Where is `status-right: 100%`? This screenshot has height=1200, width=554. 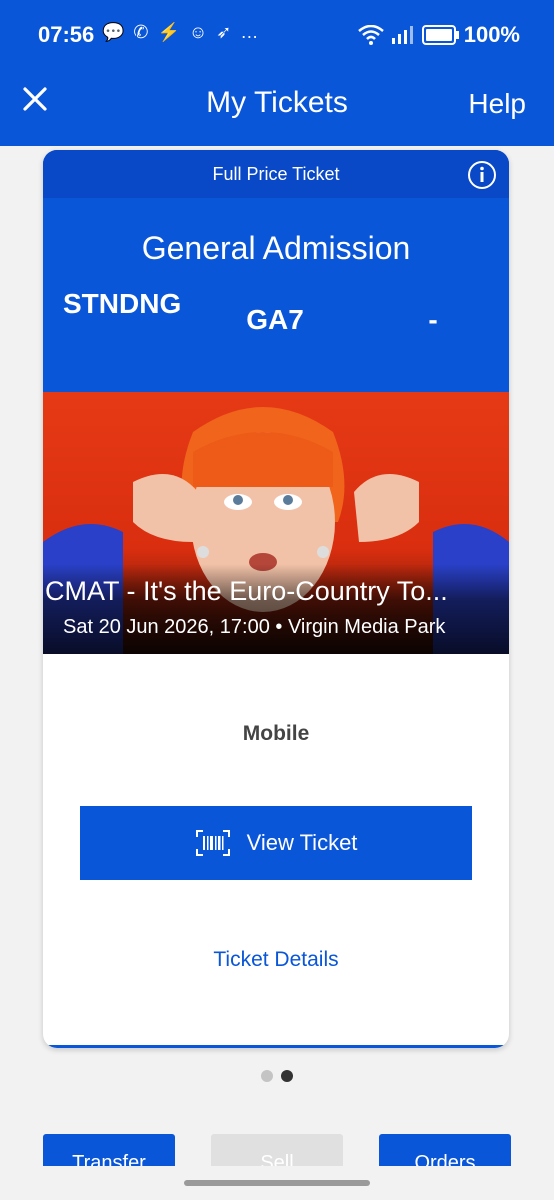 status-right: 100% is located at coordinates (438, 35).